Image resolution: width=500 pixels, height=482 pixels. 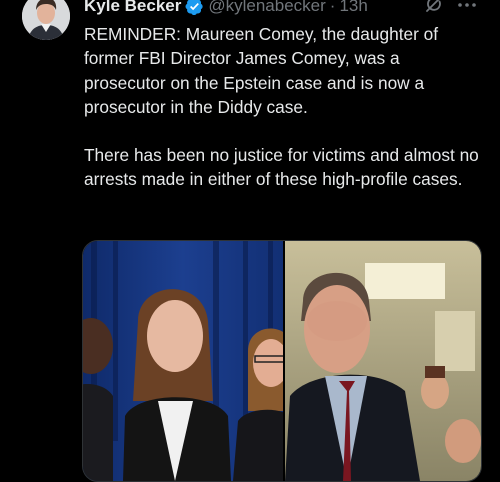 What do you see at coordinates (467, 7) in the screenshot?
I see `more-options-icon` at bounding box center [467, 7].